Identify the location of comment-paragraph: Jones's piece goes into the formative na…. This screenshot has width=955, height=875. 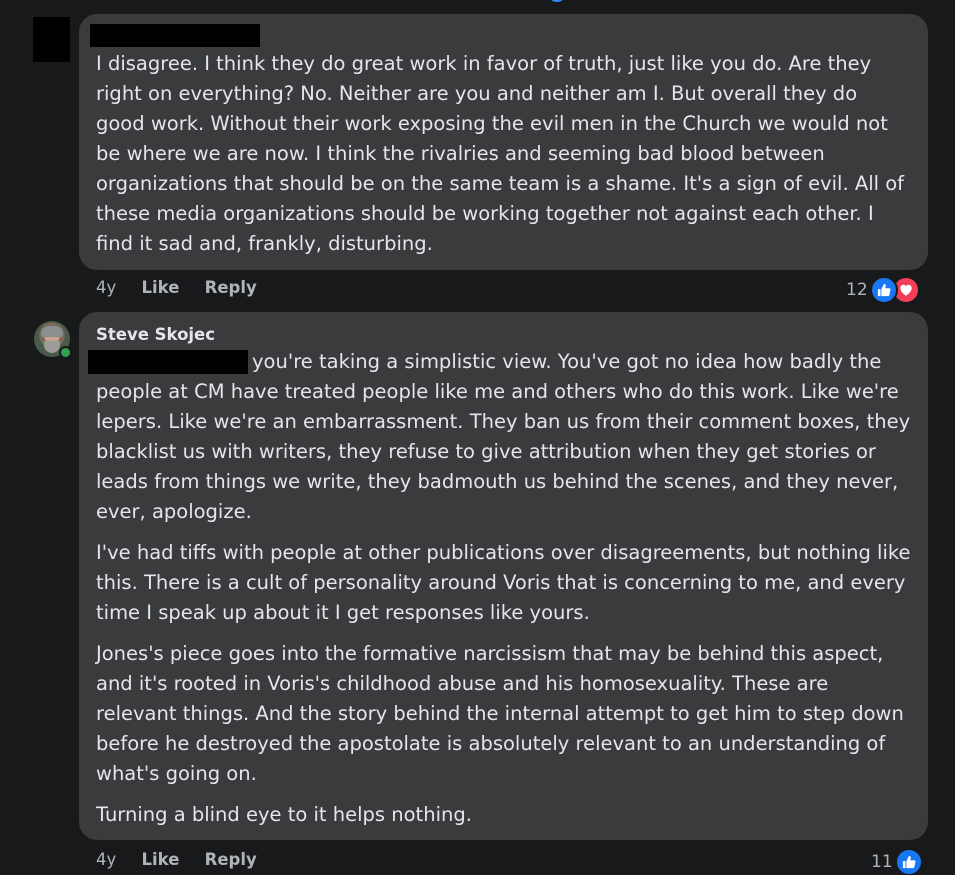
(500, 713).